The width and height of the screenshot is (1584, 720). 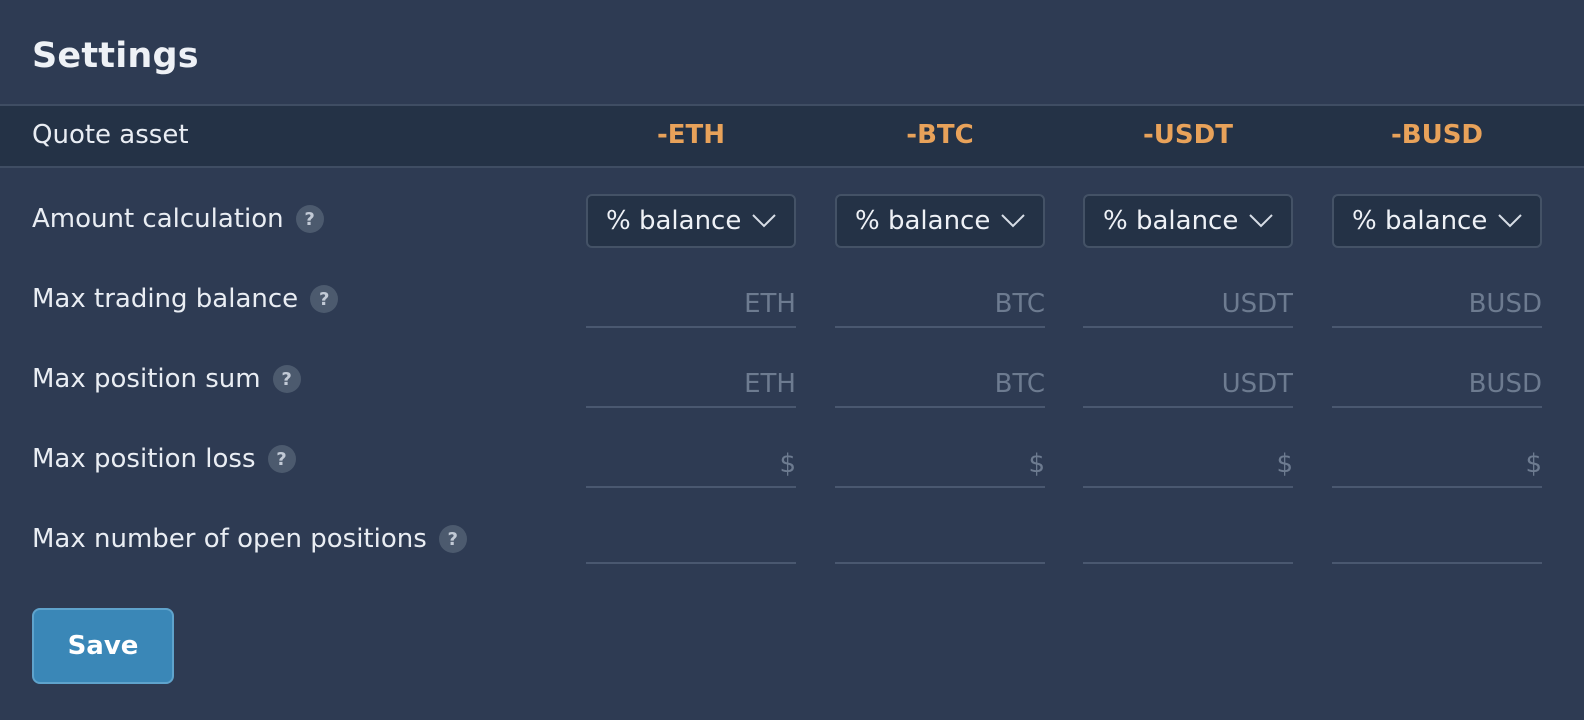 I want to click on max-open-positions-input-usdt, so click(x=1188, y=540).